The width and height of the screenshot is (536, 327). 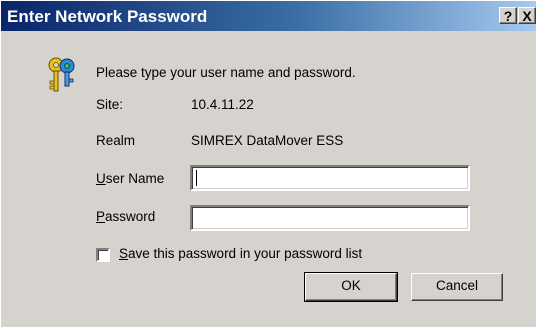 I want to click on username-input, so click(x=330, y=178).